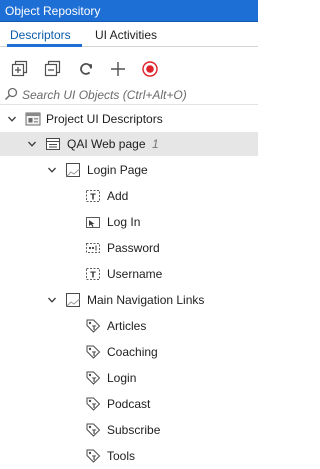 This screenshot has width=320, height=469. What do you see at coordinates (132, 352) in the screenshot?
I see `tree-element-label: Coaching` at bounding box center [132, 352].